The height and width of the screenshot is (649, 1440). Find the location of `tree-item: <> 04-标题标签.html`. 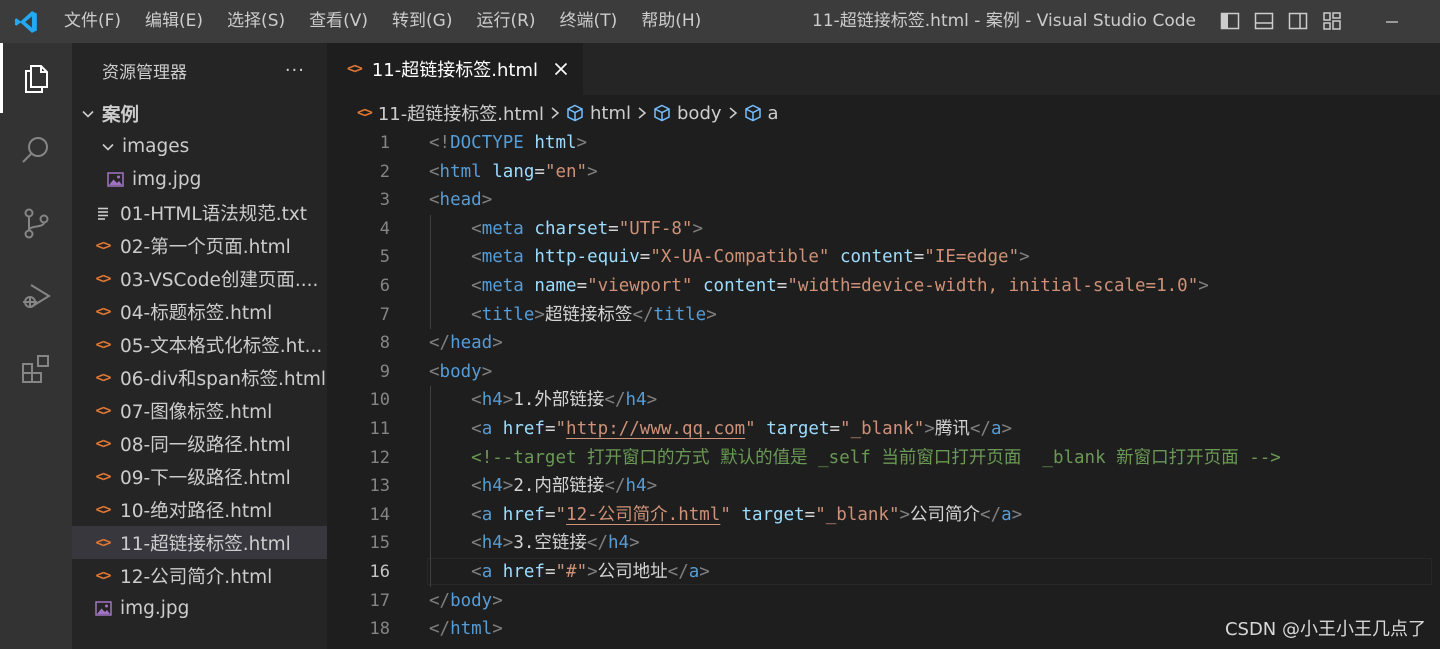

tree-item: <> 04-标题标签.html is located at coordinates (210, 311).